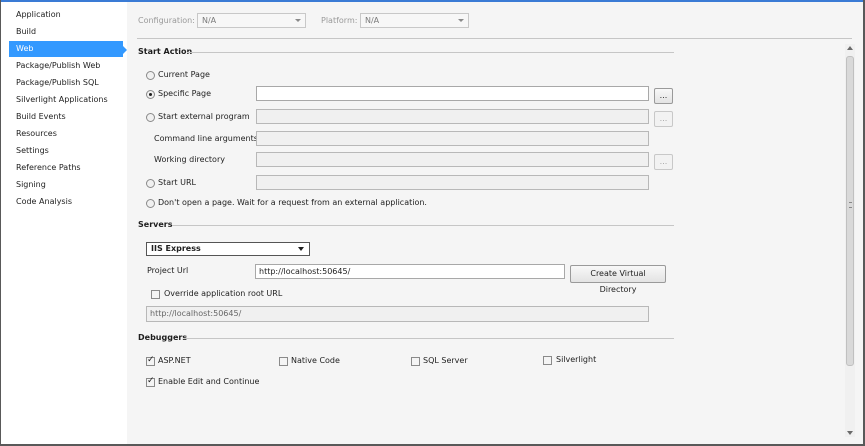 Image resolution: width=865 pixels, height=446 pixels. I want to click on specific-page-input, so click(452, 93).